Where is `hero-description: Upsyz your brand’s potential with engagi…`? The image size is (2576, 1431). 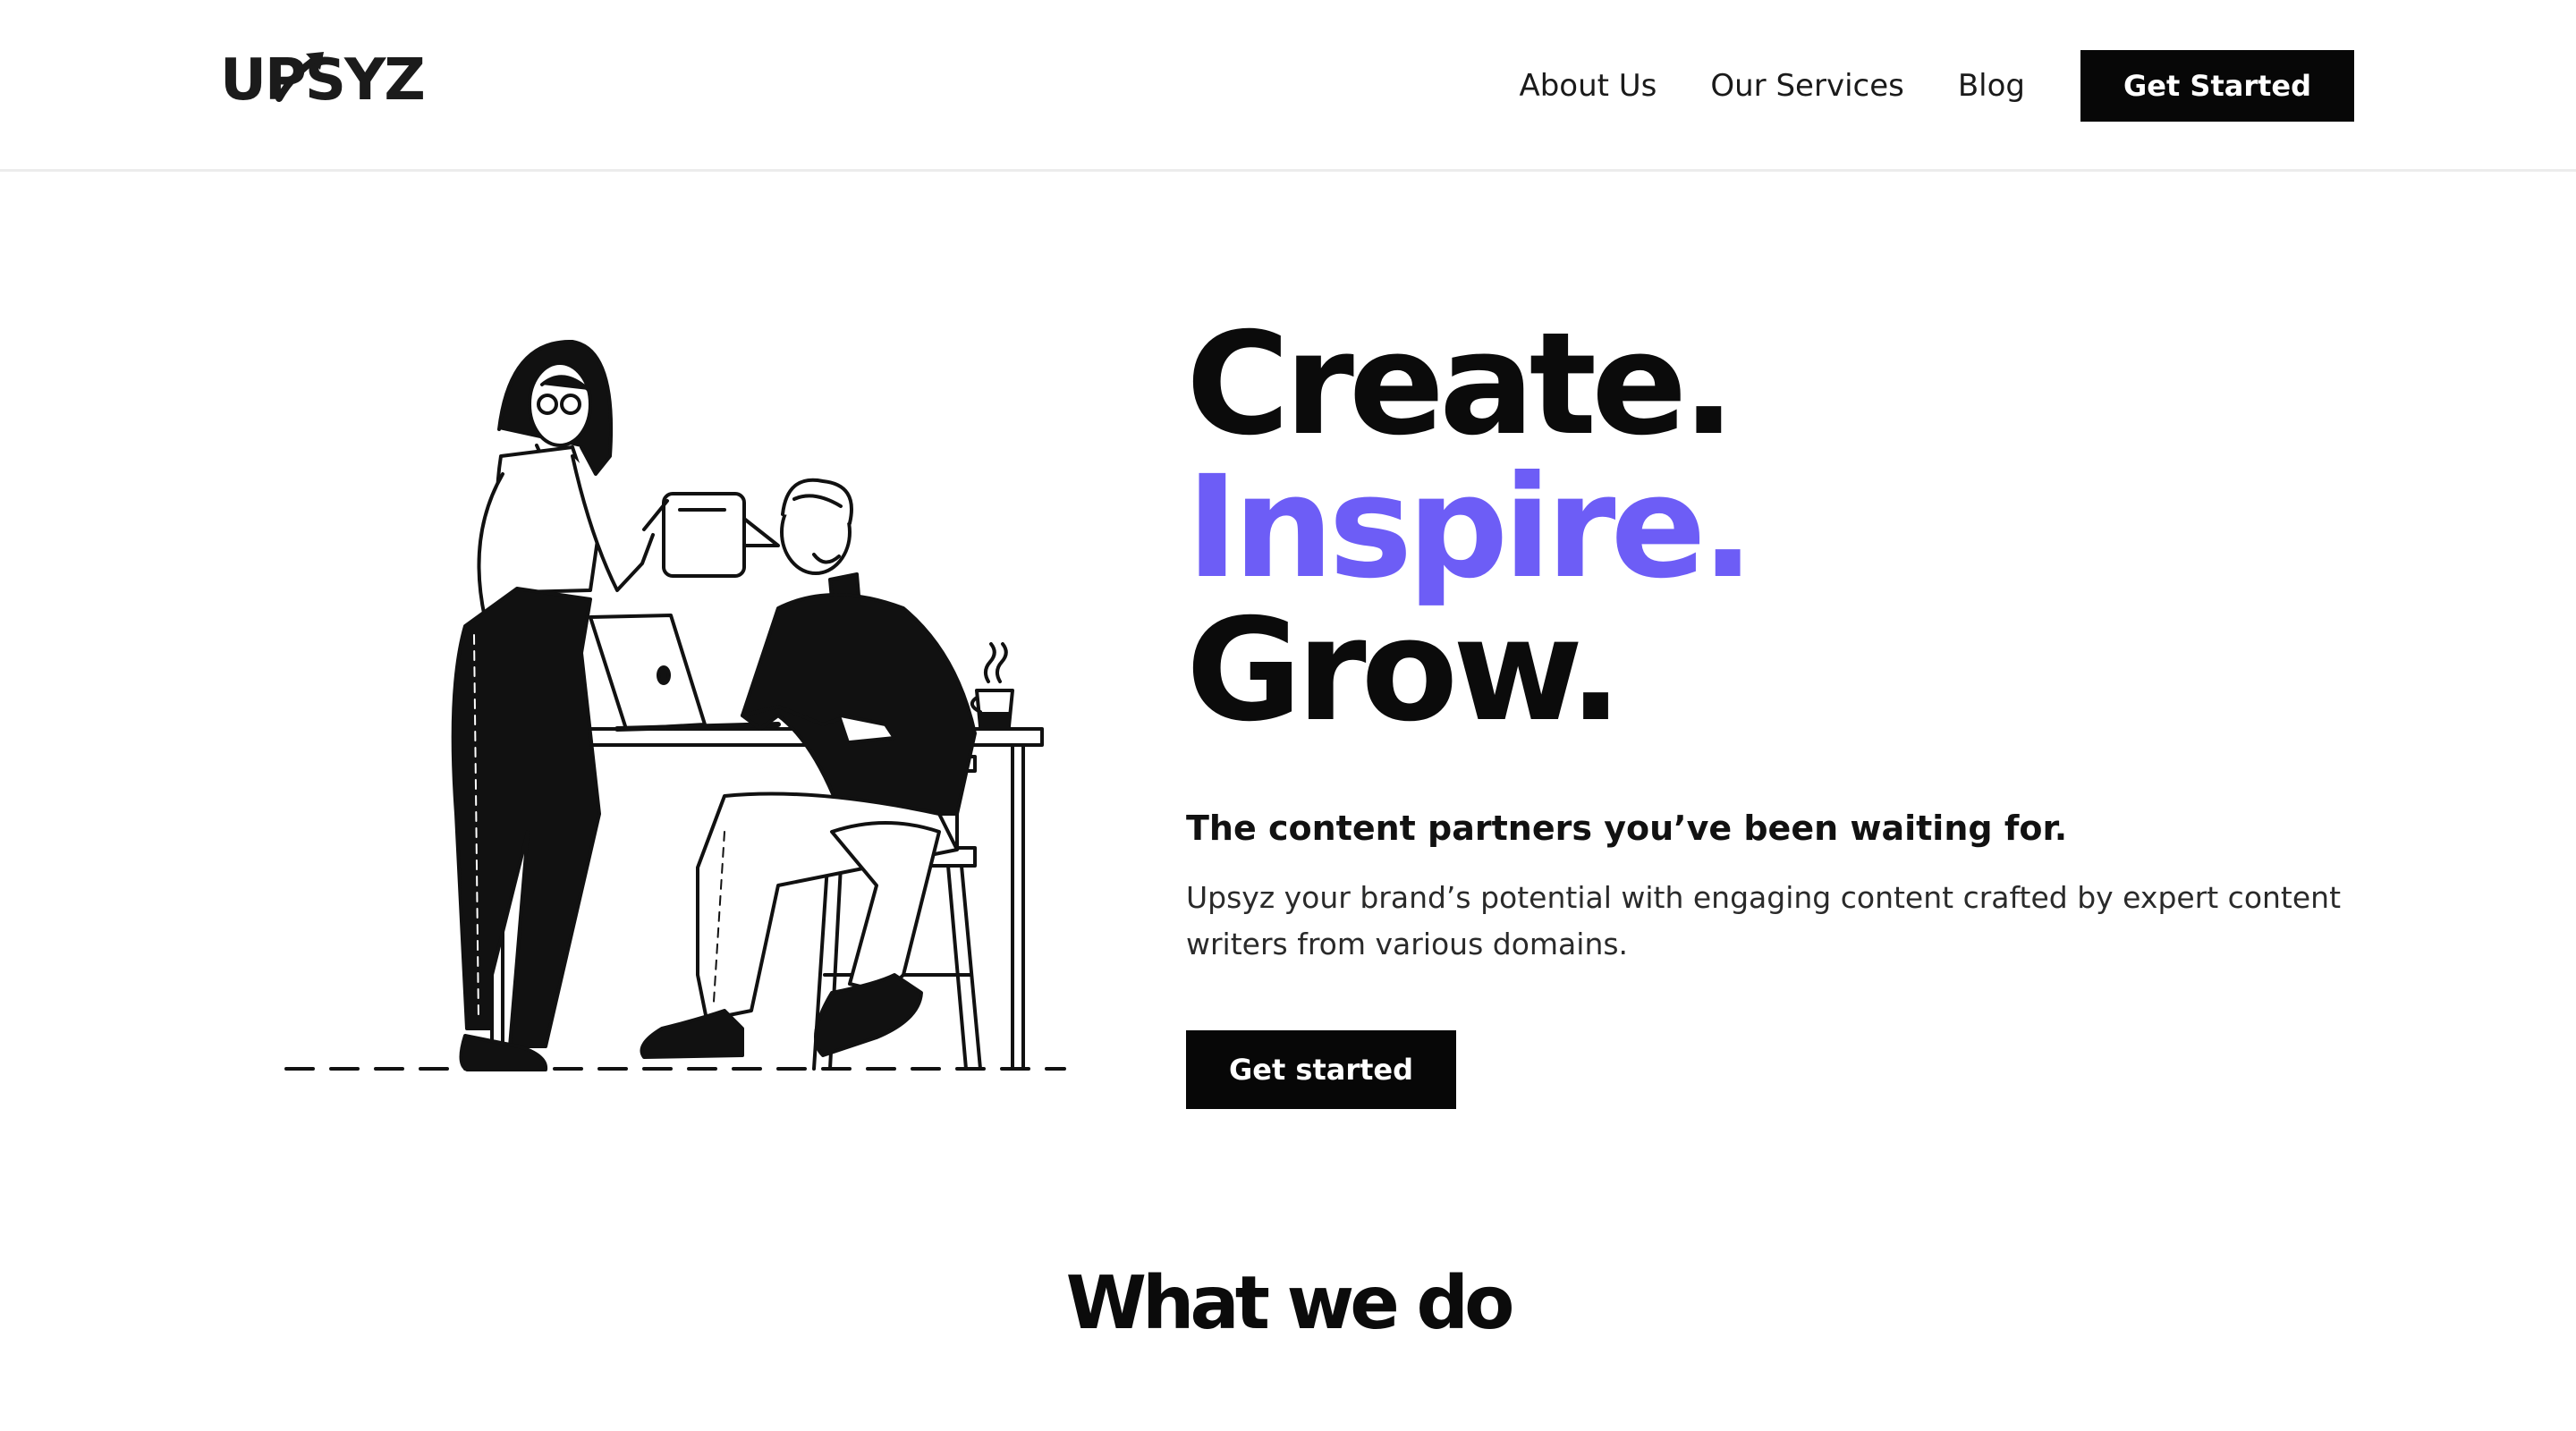
hero-description: Upsyz your brand’s potential with engagi… is located at coordinates (1764, 921).